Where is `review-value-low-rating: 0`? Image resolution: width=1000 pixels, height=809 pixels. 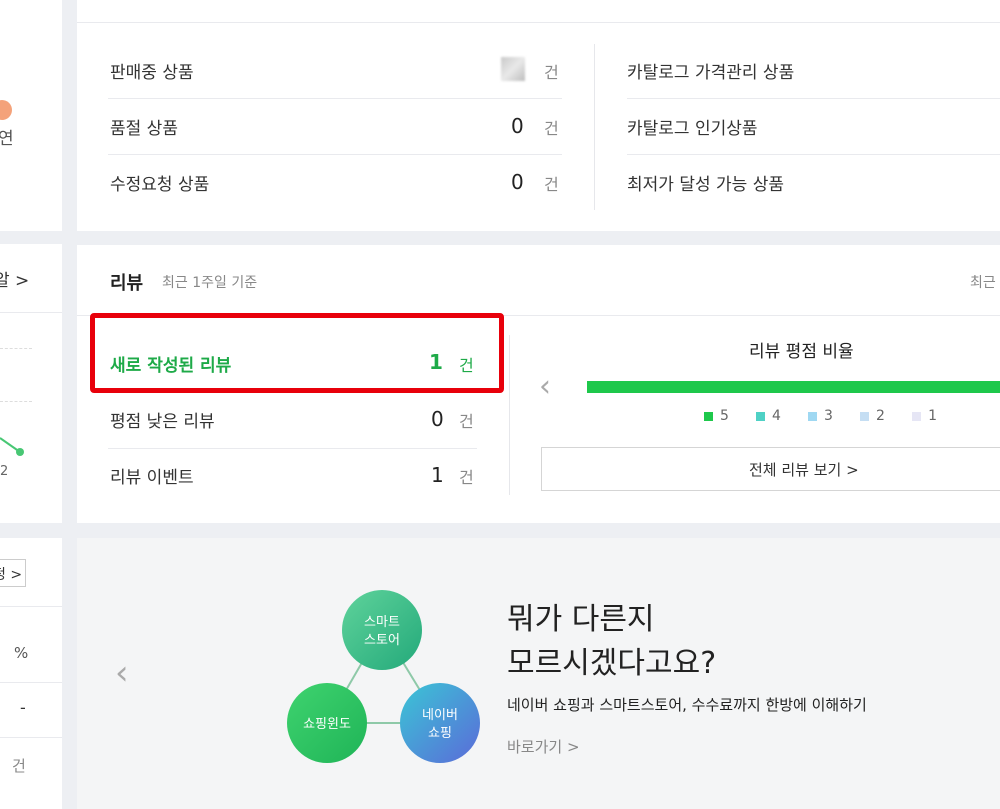 review-value-low-rating: 0 is located at coordinates (437, 419).